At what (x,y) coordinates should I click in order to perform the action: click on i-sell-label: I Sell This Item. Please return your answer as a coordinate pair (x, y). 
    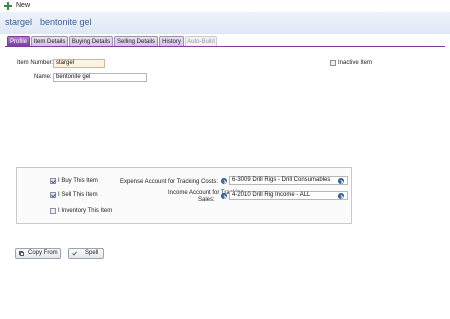
    Looking at the image, I should click on (78, 195).